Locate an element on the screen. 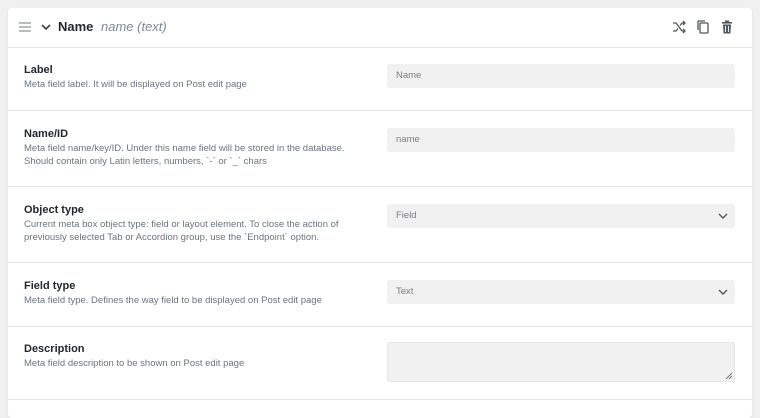 Image resolution: width=760 pixels, height=418 pixels. row-label: Label is located at coordinates (38, 70).